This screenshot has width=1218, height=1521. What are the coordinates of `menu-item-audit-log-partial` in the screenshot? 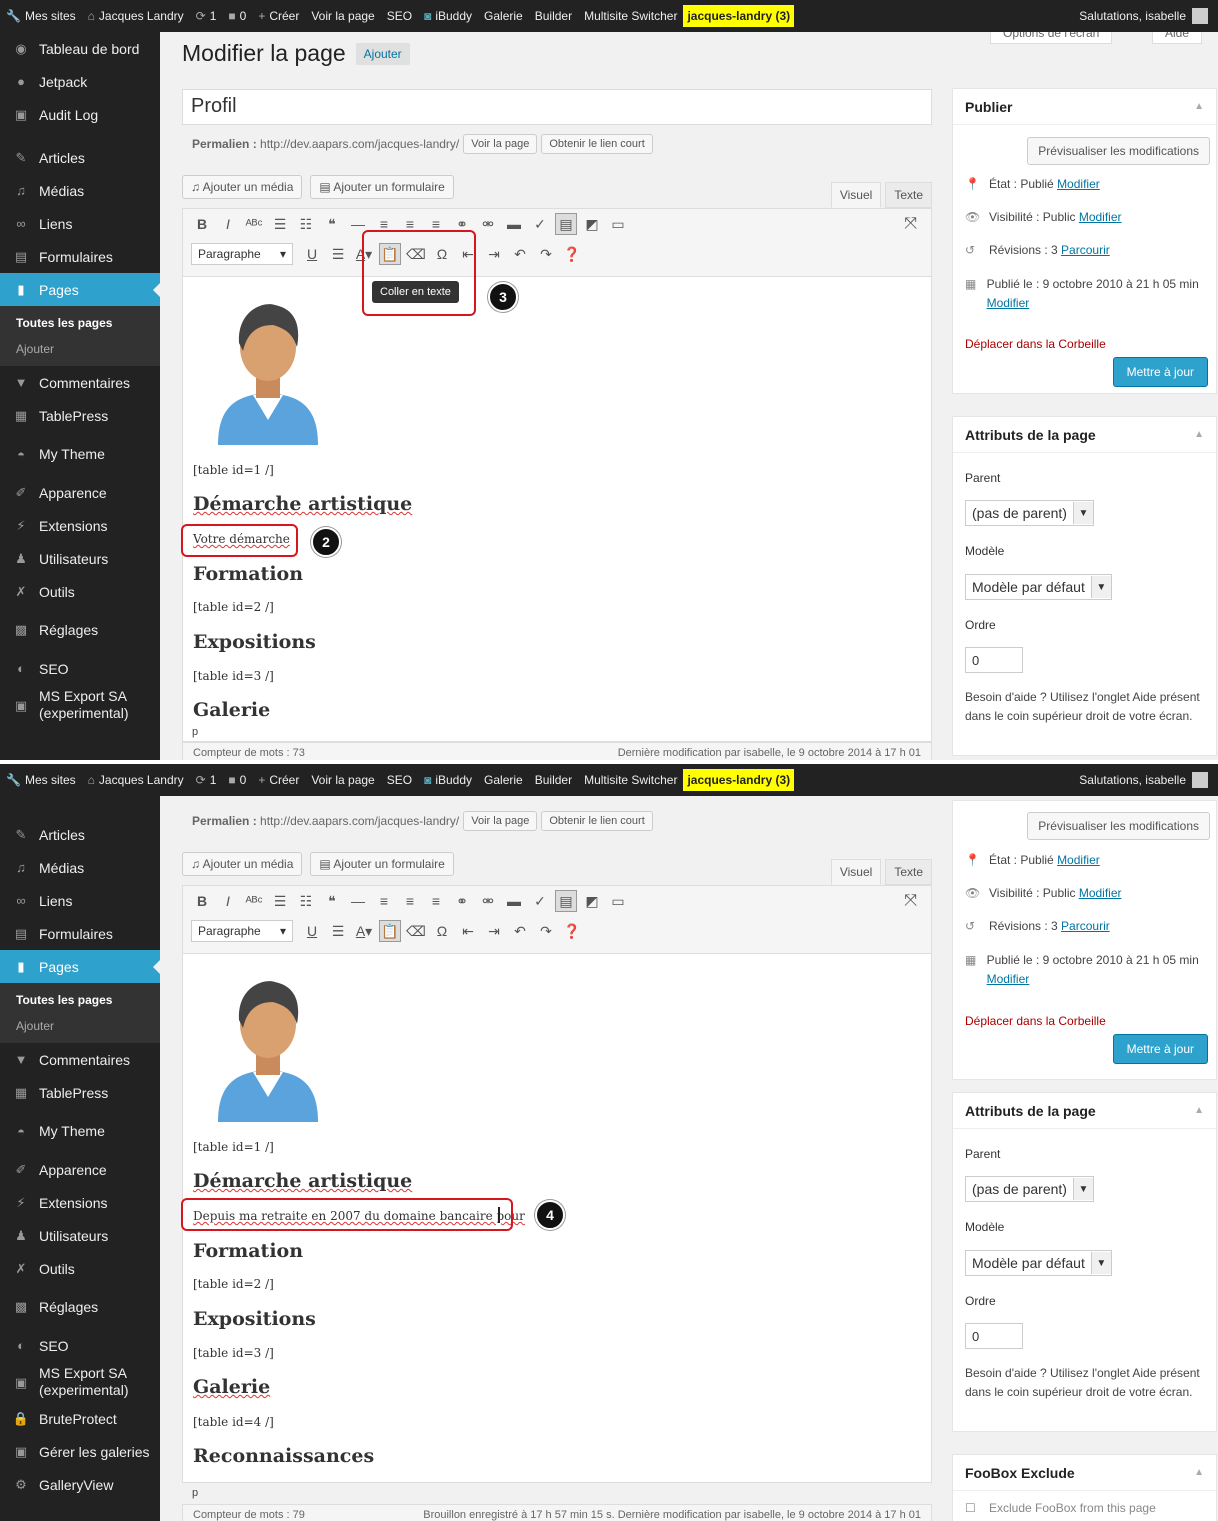 It's located at (80, 807).